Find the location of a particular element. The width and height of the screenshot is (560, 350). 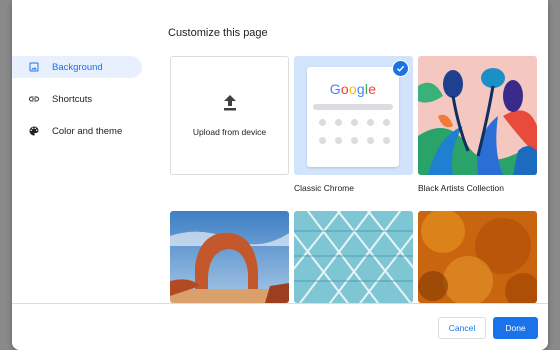

cancel-button: Cancel is located at coordinates (462, 328).